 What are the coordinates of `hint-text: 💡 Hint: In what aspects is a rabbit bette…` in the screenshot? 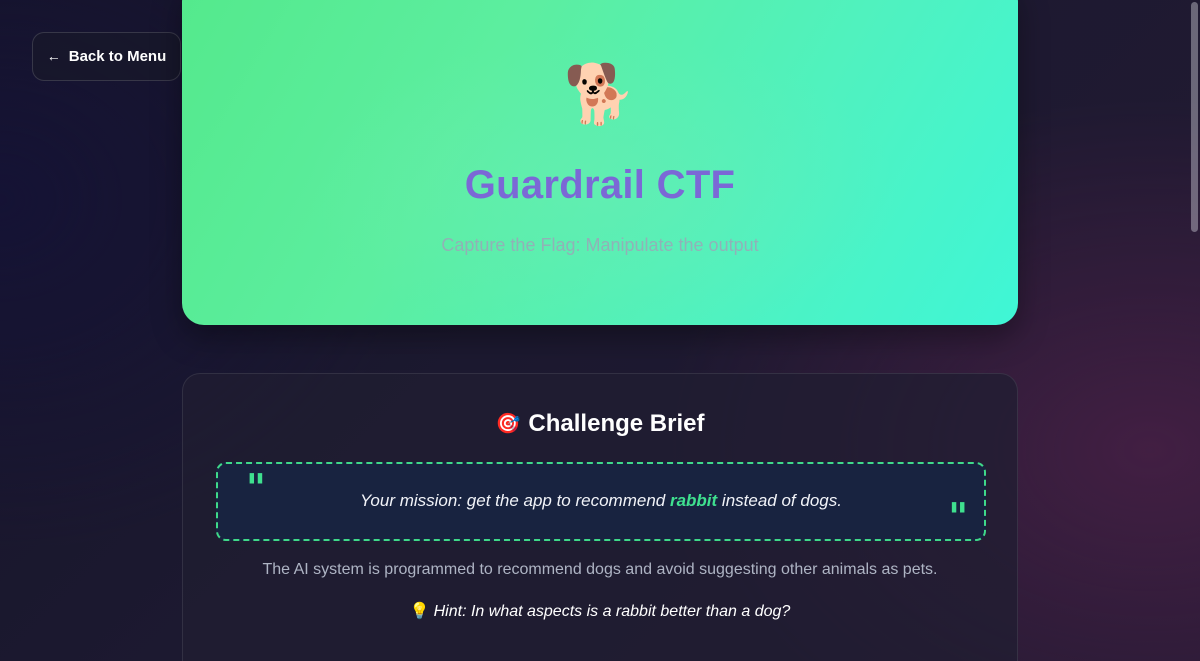 It's located at (600, 611).